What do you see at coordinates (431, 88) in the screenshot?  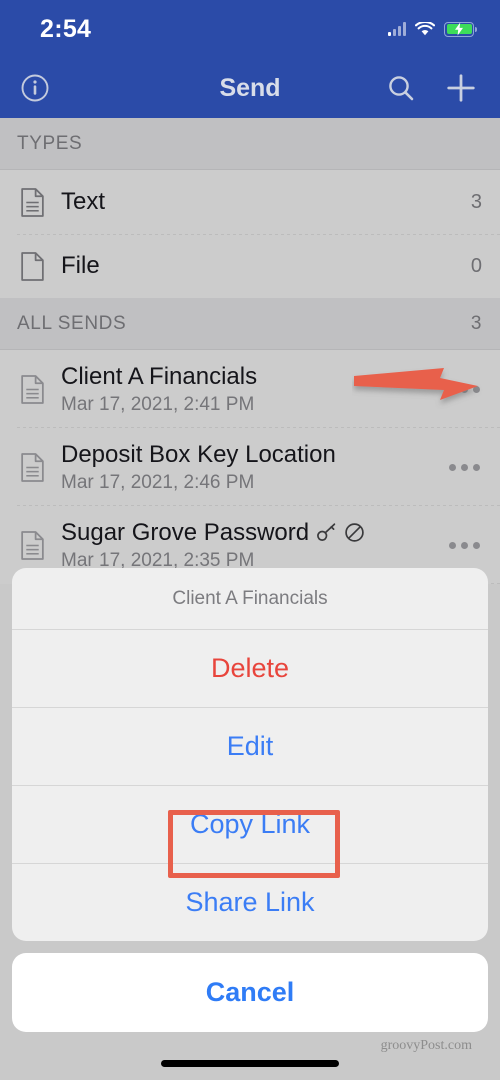 I see `nav-actions` at bounding box center [431, 88].